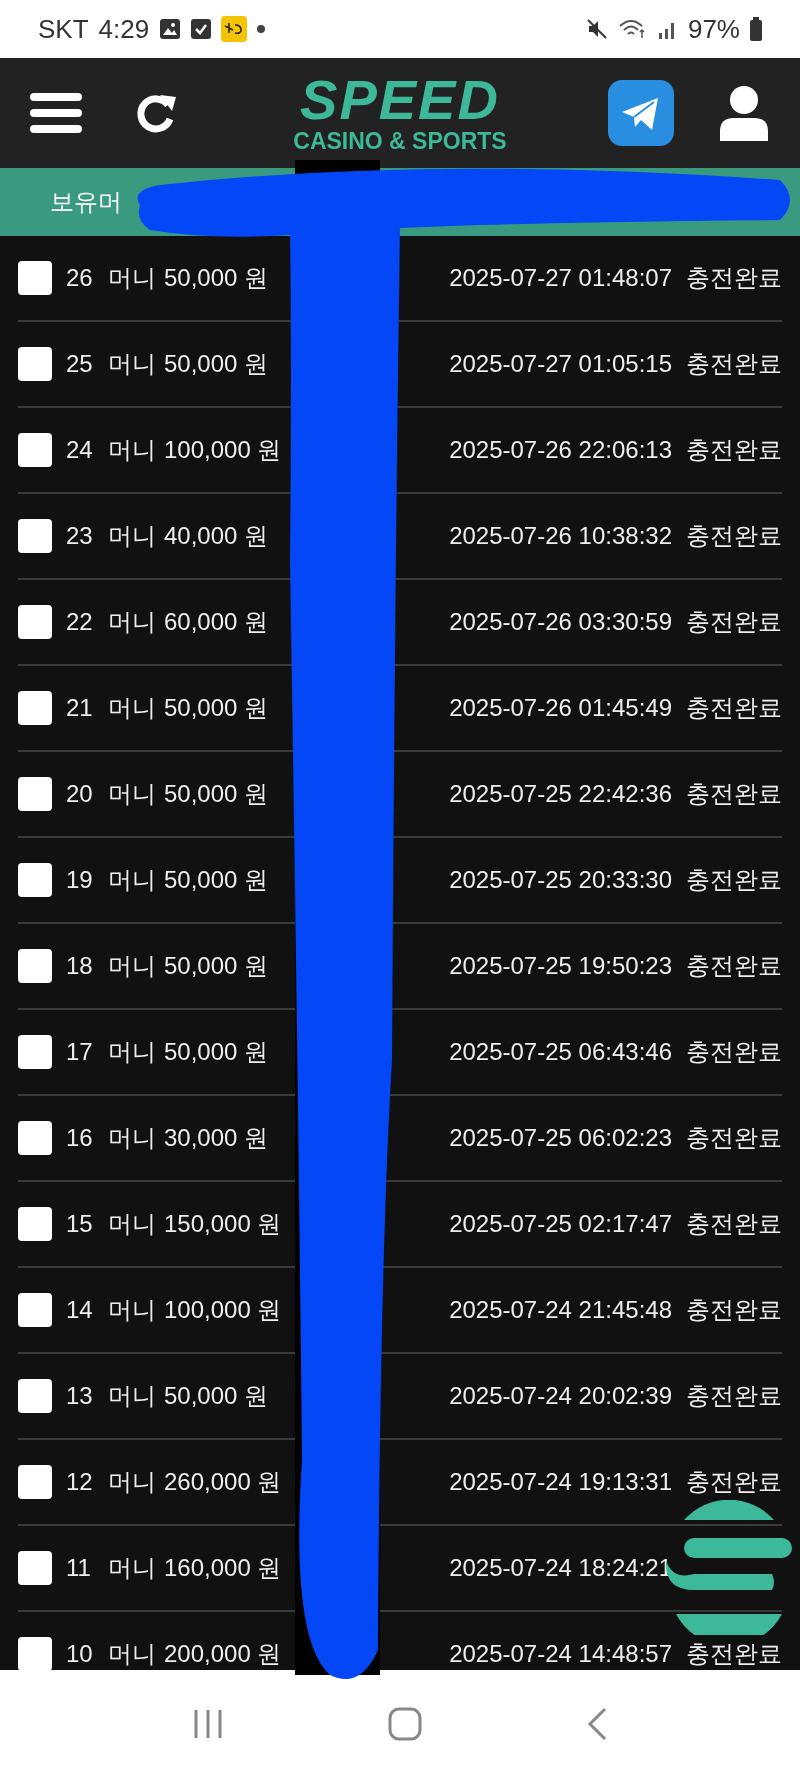 This screenshot has height=1778, width=800. What do you see at coordinates (597, 1724) in the screenshot?
I see `back-icon` at bounding box center [597, 1724].